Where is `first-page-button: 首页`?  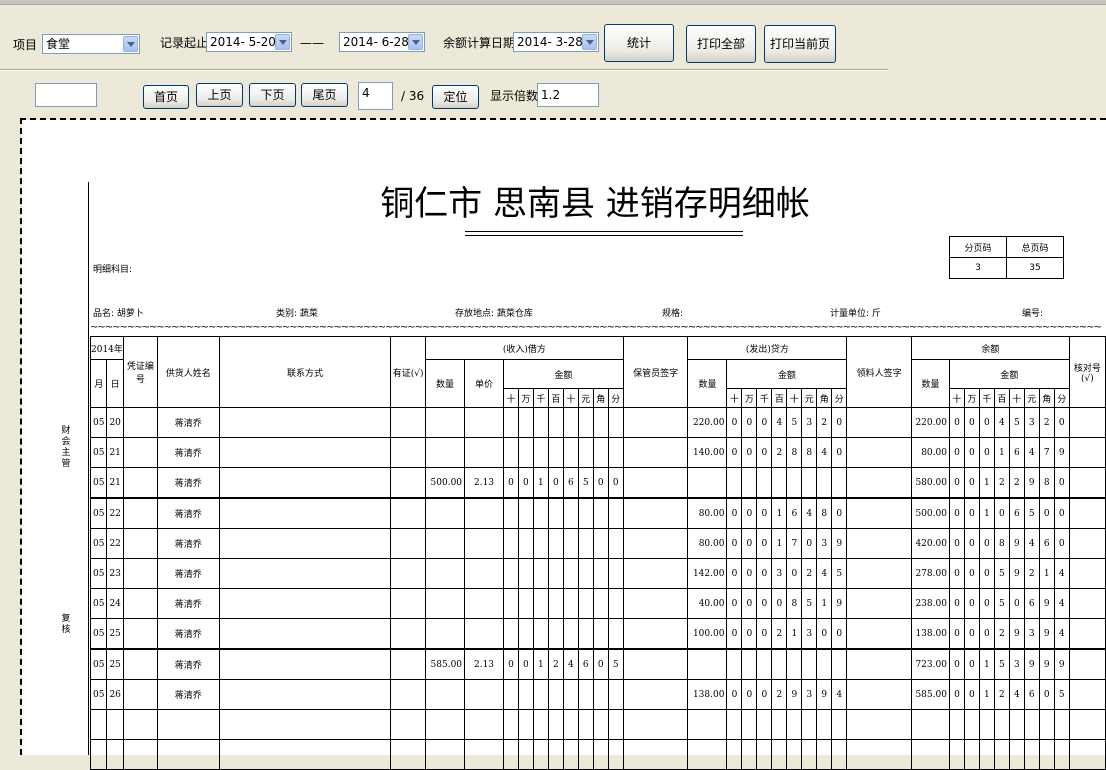
first-page-button: 首页 is located at coordinates (166, 97).